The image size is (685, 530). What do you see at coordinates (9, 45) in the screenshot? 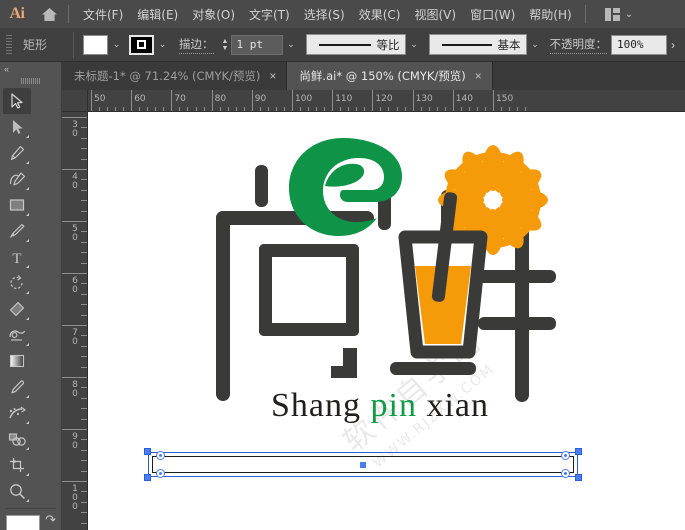
I see `panel-drag-grip` at bounding box center [9, 45].